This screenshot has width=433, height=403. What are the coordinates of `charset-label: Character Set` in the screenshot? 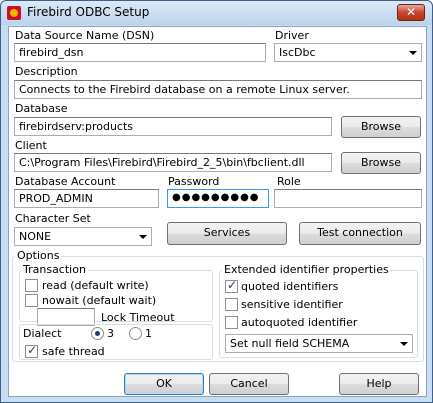 It's located at (53, 218).